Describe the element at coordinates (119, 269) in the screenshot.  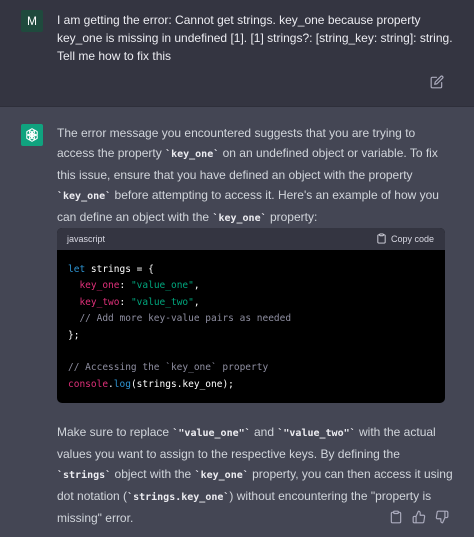
I see `code-token: strings = {` at that location.